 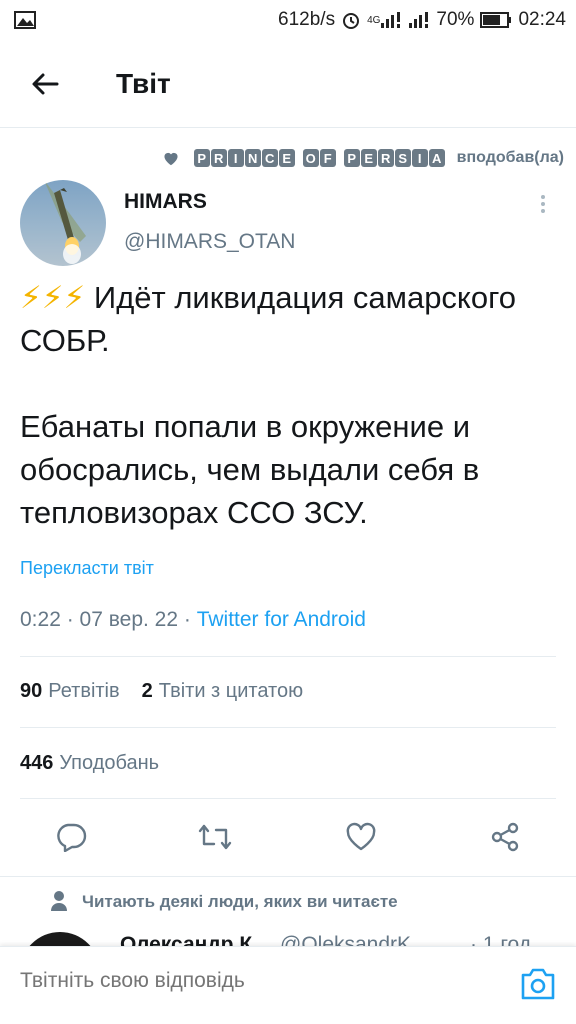 What do you see at coordinates (288, 84) in the screenshot?
I see `app-header: Твіт` at bounding box center [288, 84].